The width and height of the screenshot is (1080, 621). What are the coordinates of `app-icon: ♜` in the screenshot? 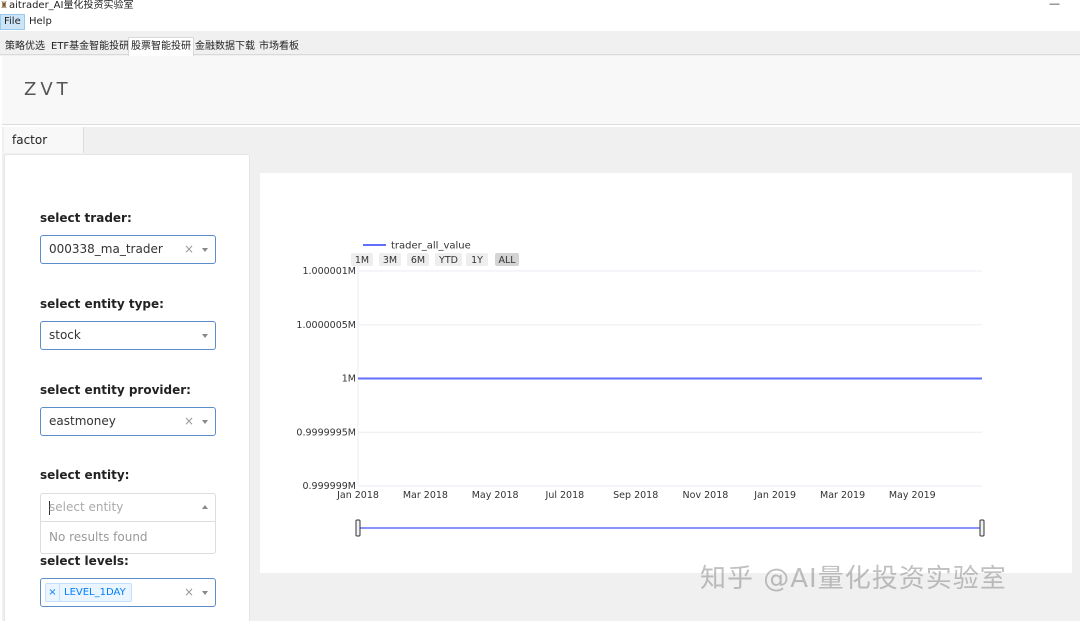 It's located at (4, 6).